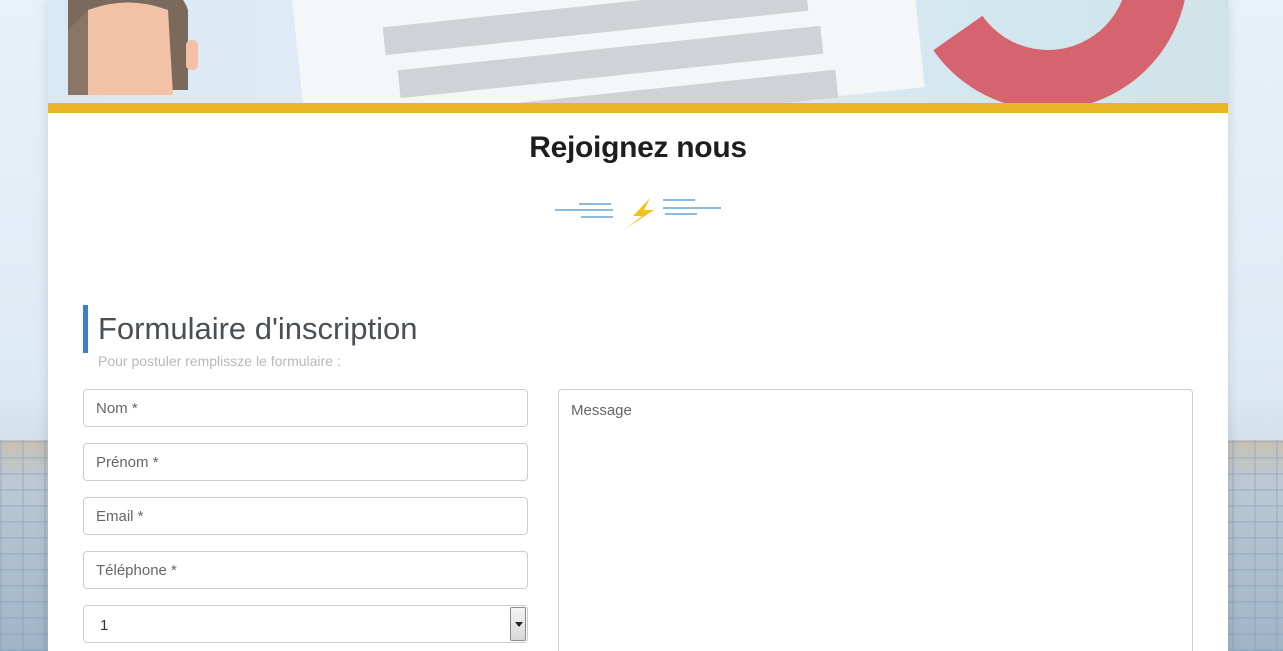 This screenshot has width=1283, height=651. Describe the element at coordinates (305, 462) in the screenshot. I see `prenom-input` at that location.